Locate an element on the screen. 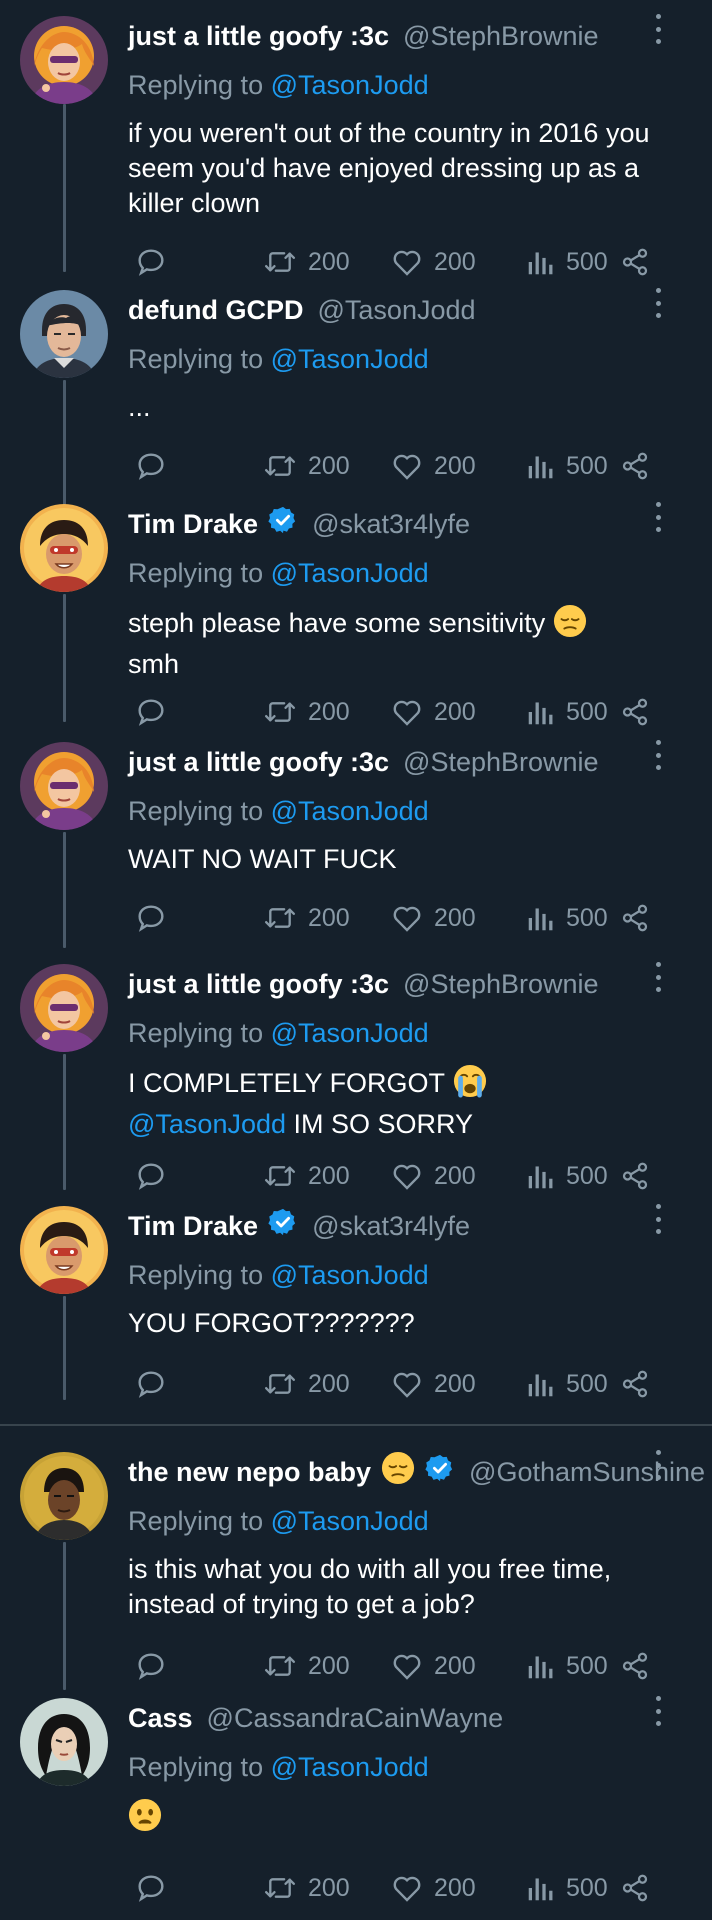 The height and width of the screenshot is (1920, 712). user-handle: @TasonJodd is located at coordinates (397, 310).